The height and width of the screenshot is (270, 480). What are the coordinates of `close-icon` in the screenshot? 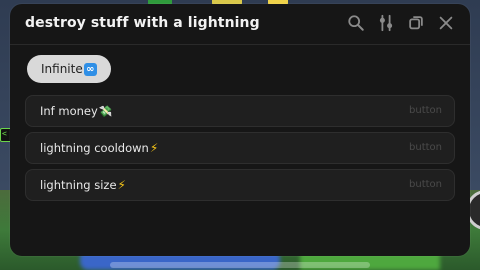 It's located at (446, 23).